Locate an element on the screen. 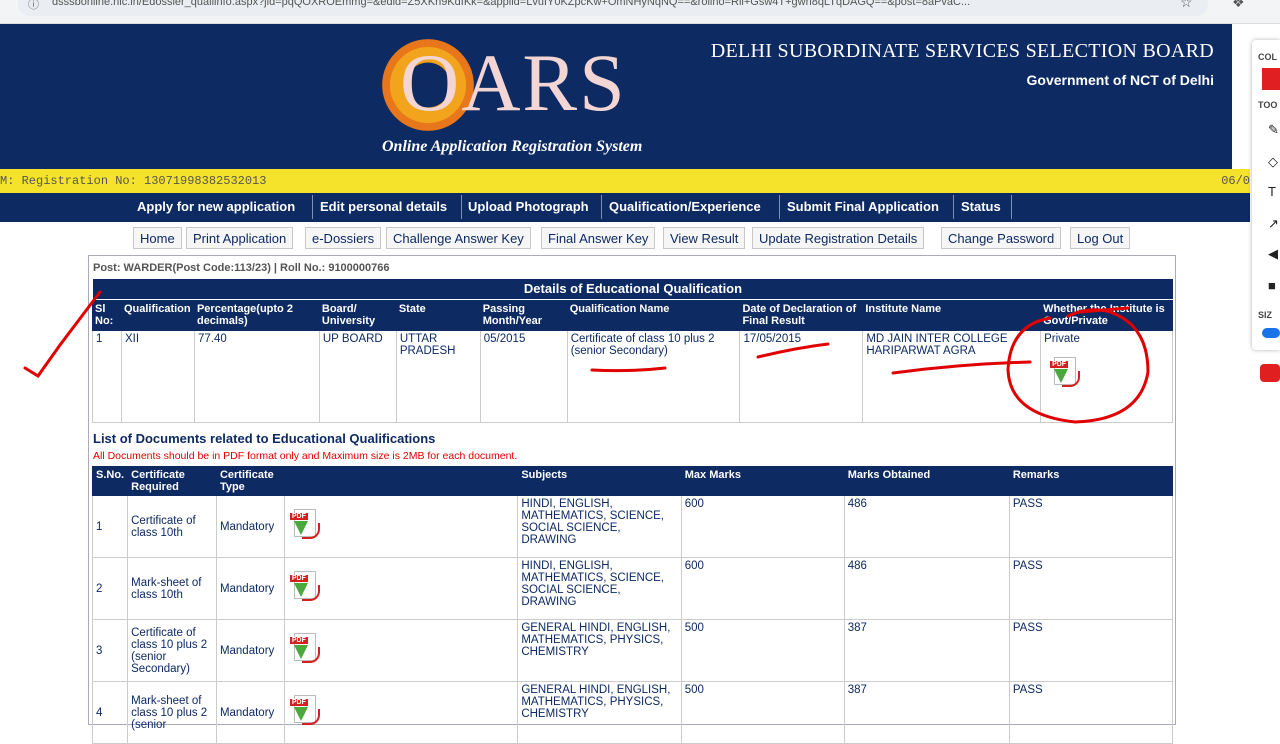 Image resolution: width=1280 pixels, height=744 pixels. home-button: Home is located at coordinates (157, 238).